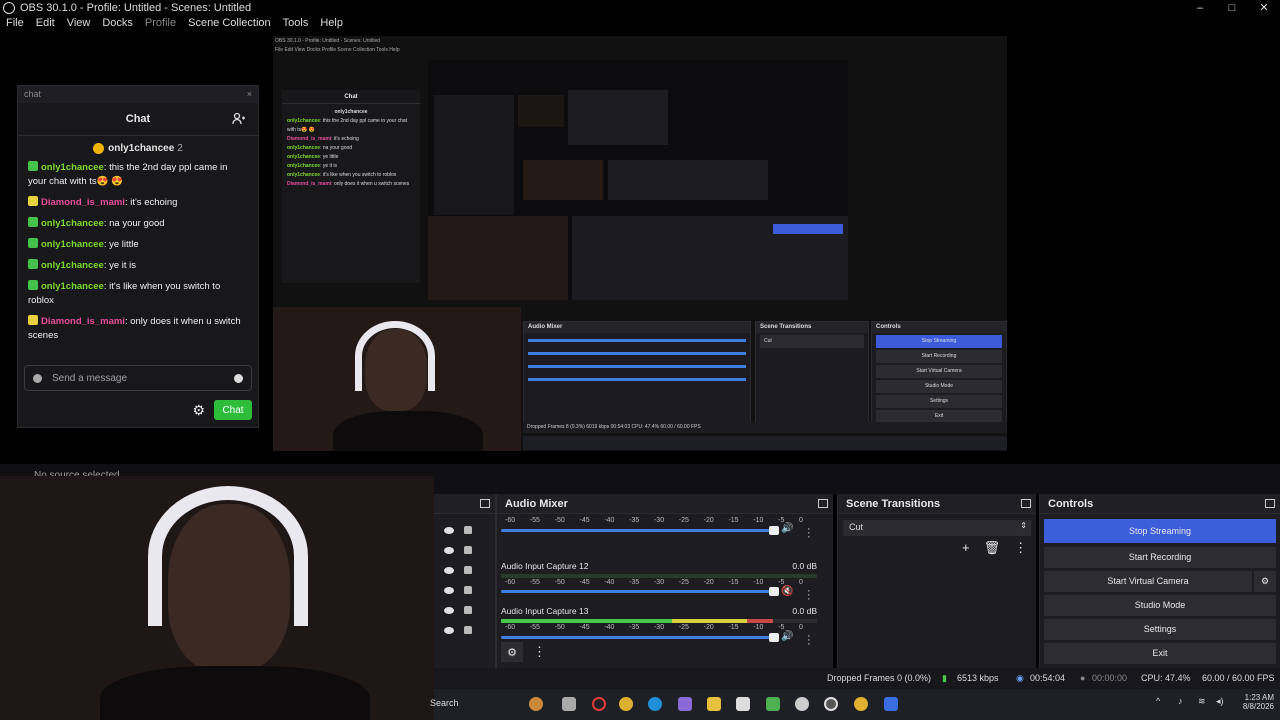 This screenshot has width=1280, height=720. Describe the element at coordinates (1160, 605) in the screenshot. I see `studio-mode-button: Studio Mode` at that location.